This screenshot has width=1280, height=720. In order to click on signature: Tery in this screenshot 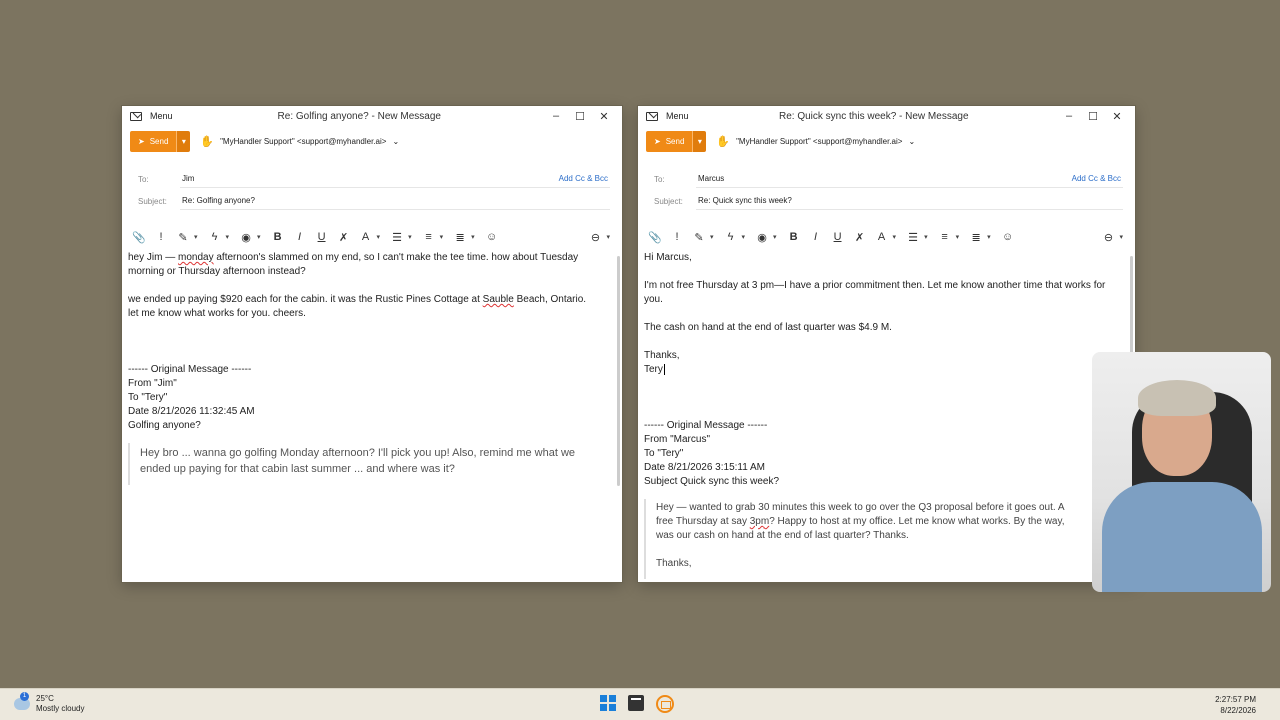, I will do `click(654, 369)`.